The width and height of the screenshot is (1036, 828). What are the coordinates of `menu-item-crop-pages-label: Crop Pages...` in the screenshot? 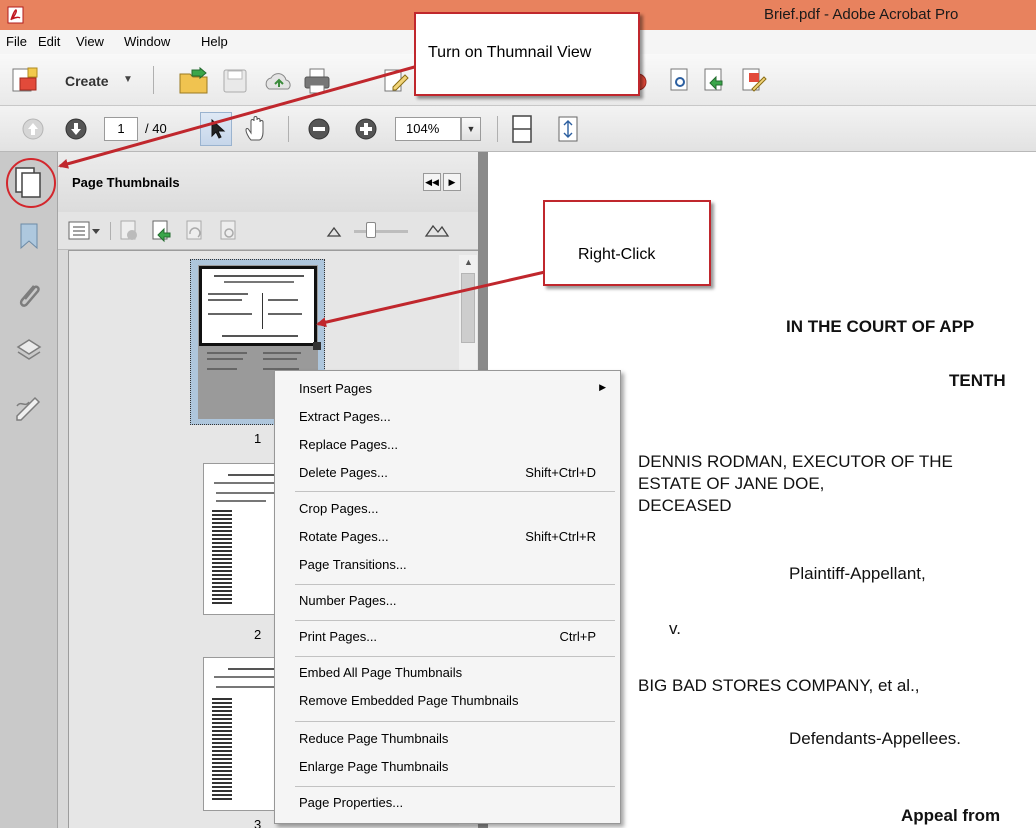 It's located at (339, 508).